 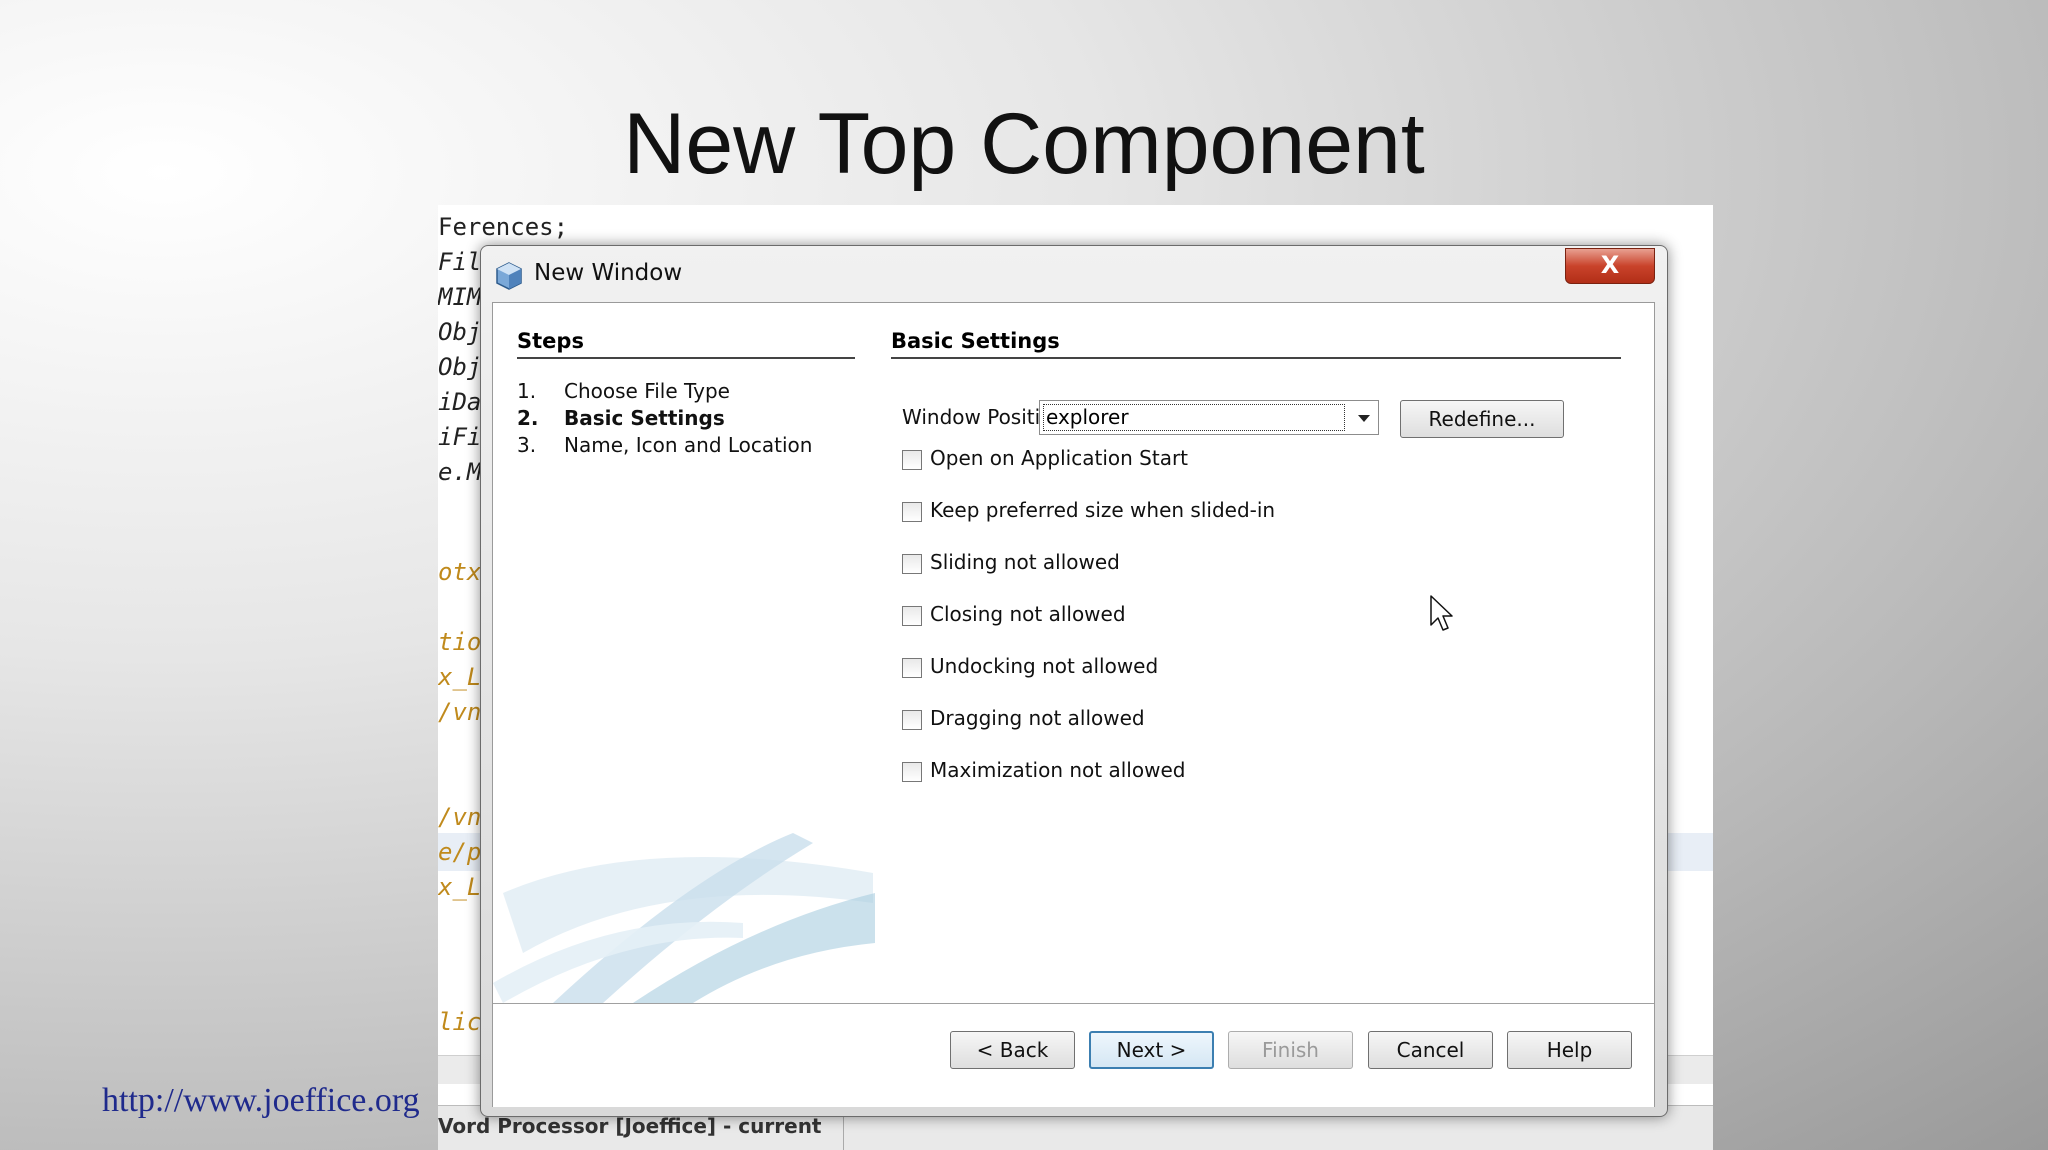 What do you see at coordinates (644, 418) in the screenshot?
I see `step-label: Basic Settings` at bounding box center [644, 418].